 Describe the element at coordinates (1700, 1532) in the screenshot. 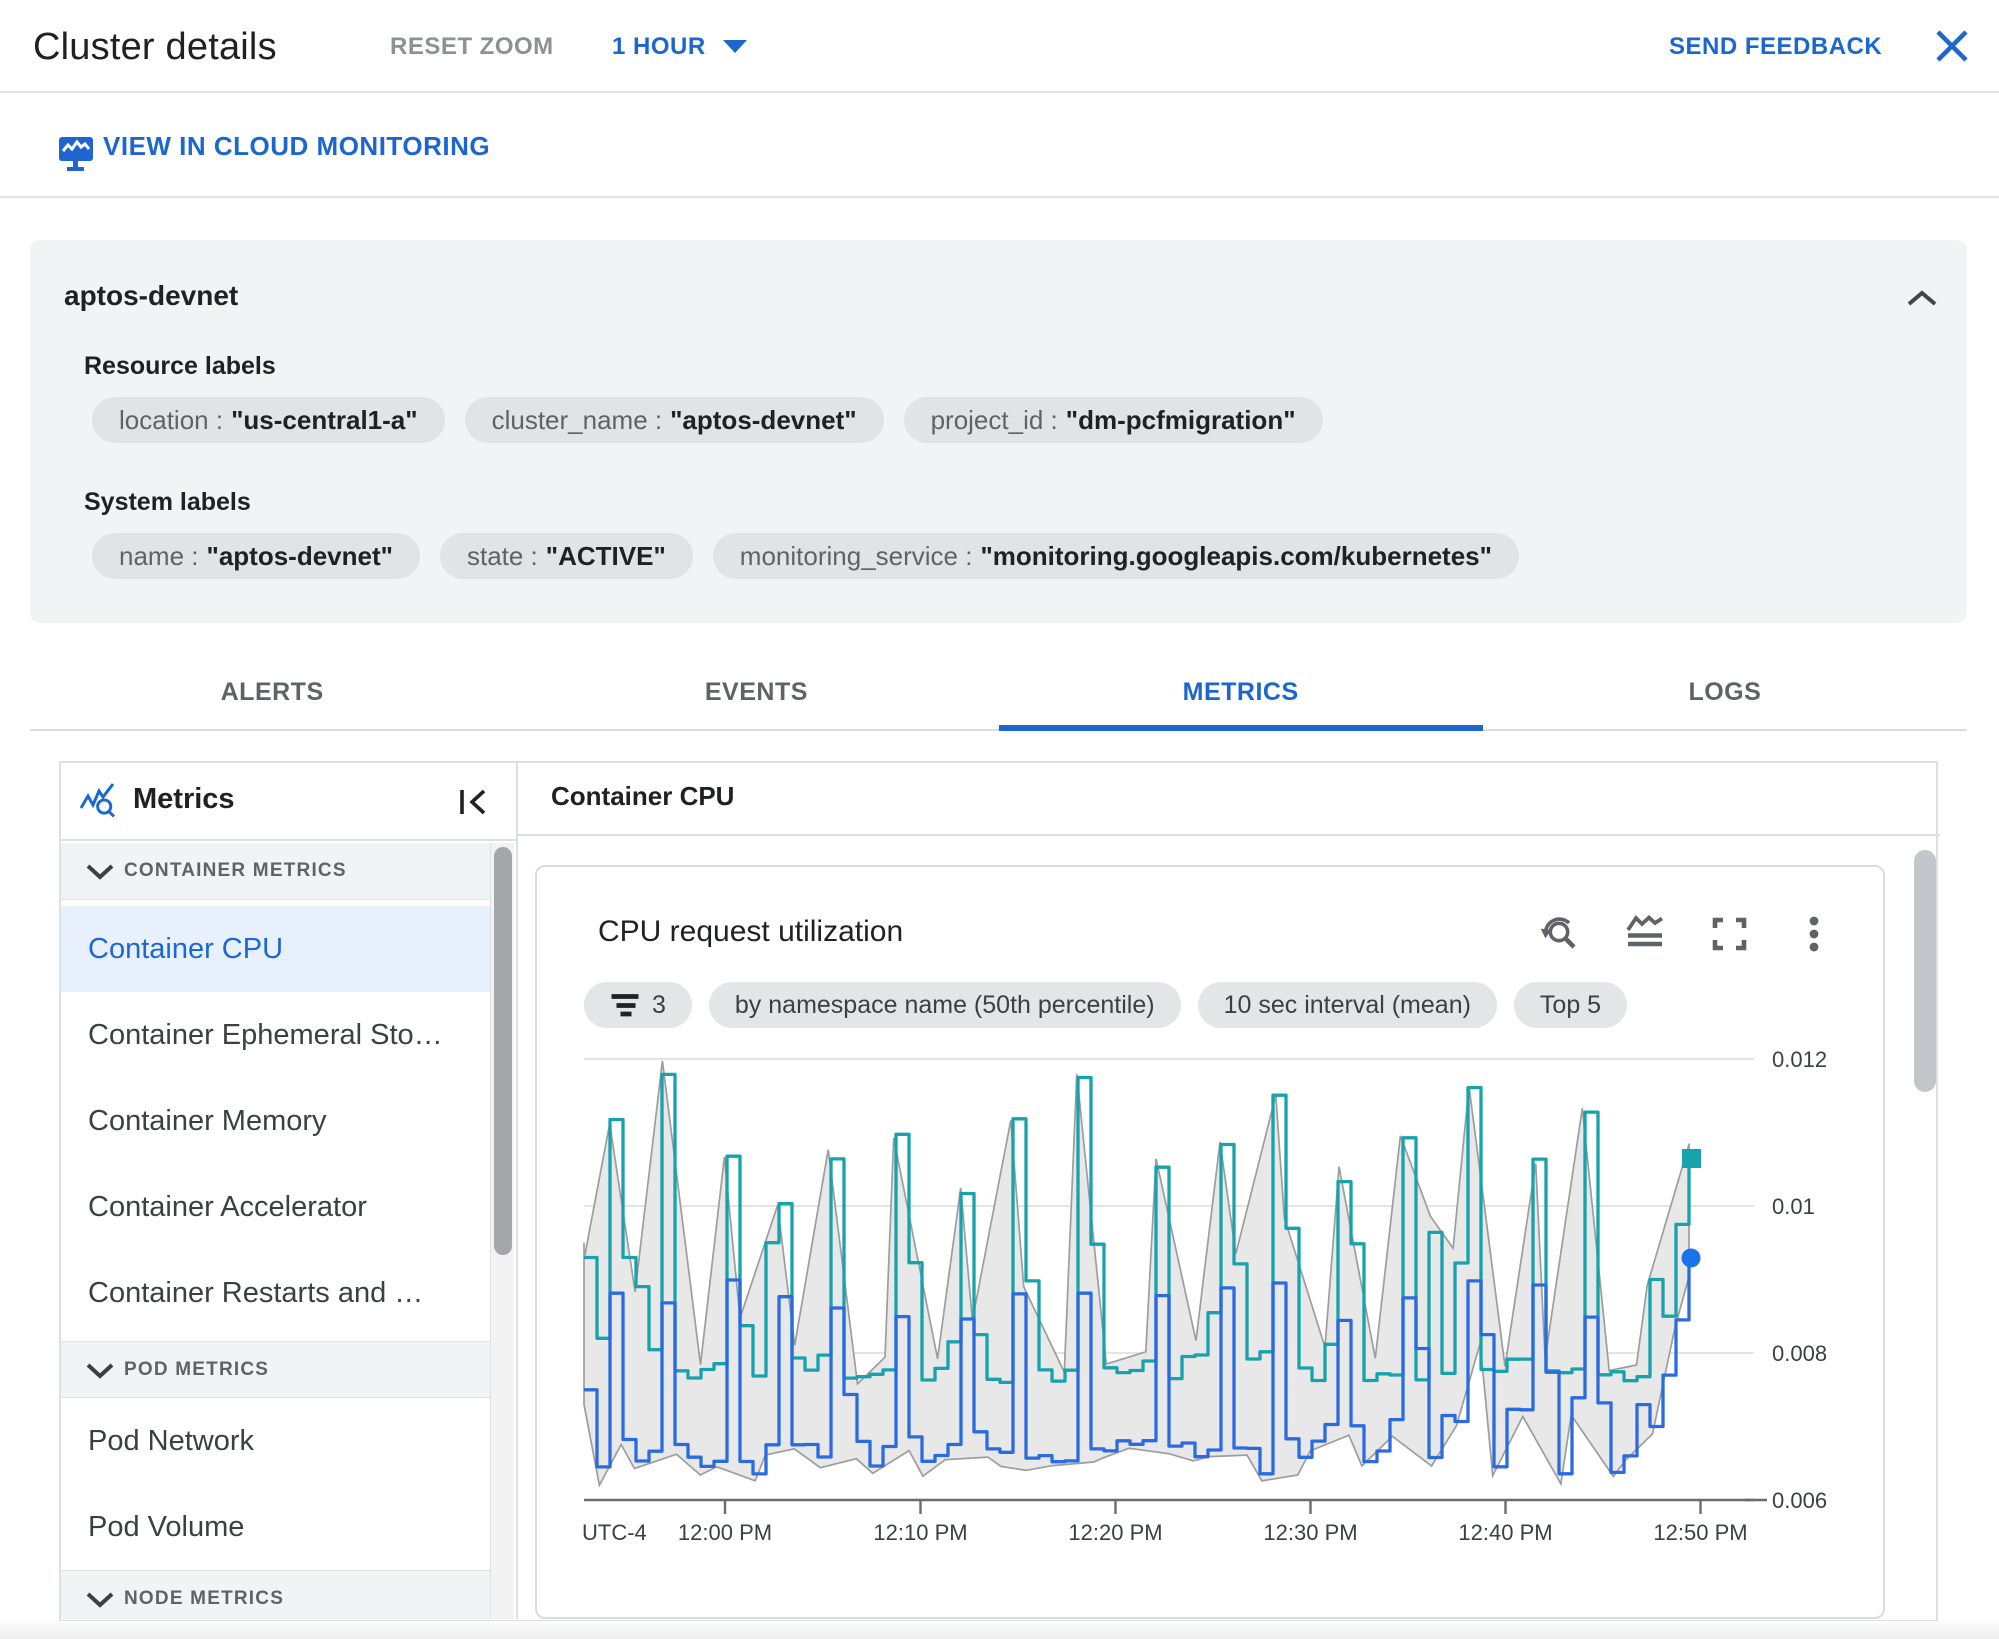

I see `svg-text: 12:50 PM` at that location.